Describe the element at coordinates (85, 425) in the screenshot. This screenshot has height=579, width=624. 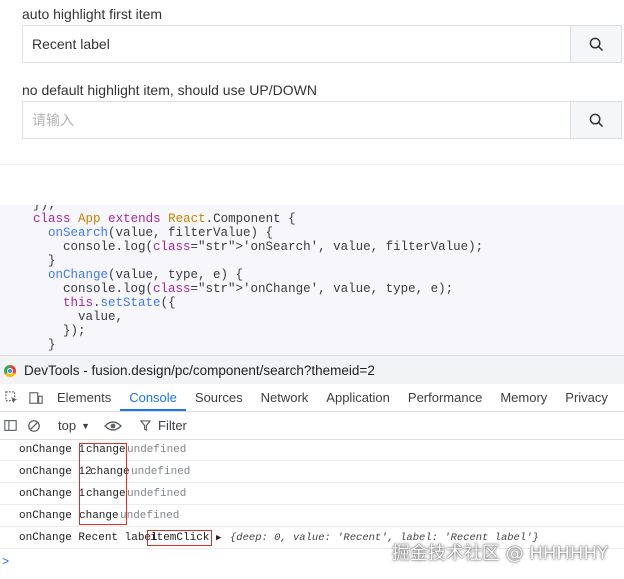
I see `dropdown-arrow-icon: ▼` at that location.